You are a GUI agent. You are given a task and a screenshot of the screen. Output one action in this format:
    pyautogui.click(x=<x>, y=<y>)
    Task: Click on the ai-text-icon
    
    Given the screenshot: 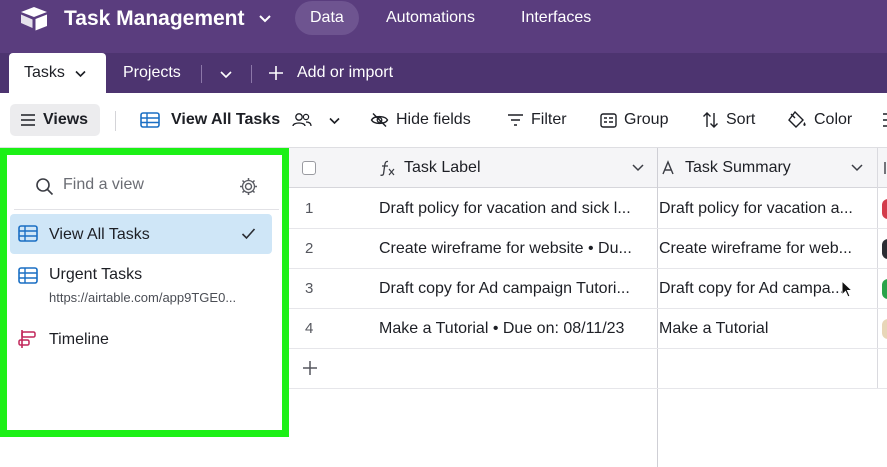 What is the action you would take?
    pyautogui.click(x=668, y=167)
    